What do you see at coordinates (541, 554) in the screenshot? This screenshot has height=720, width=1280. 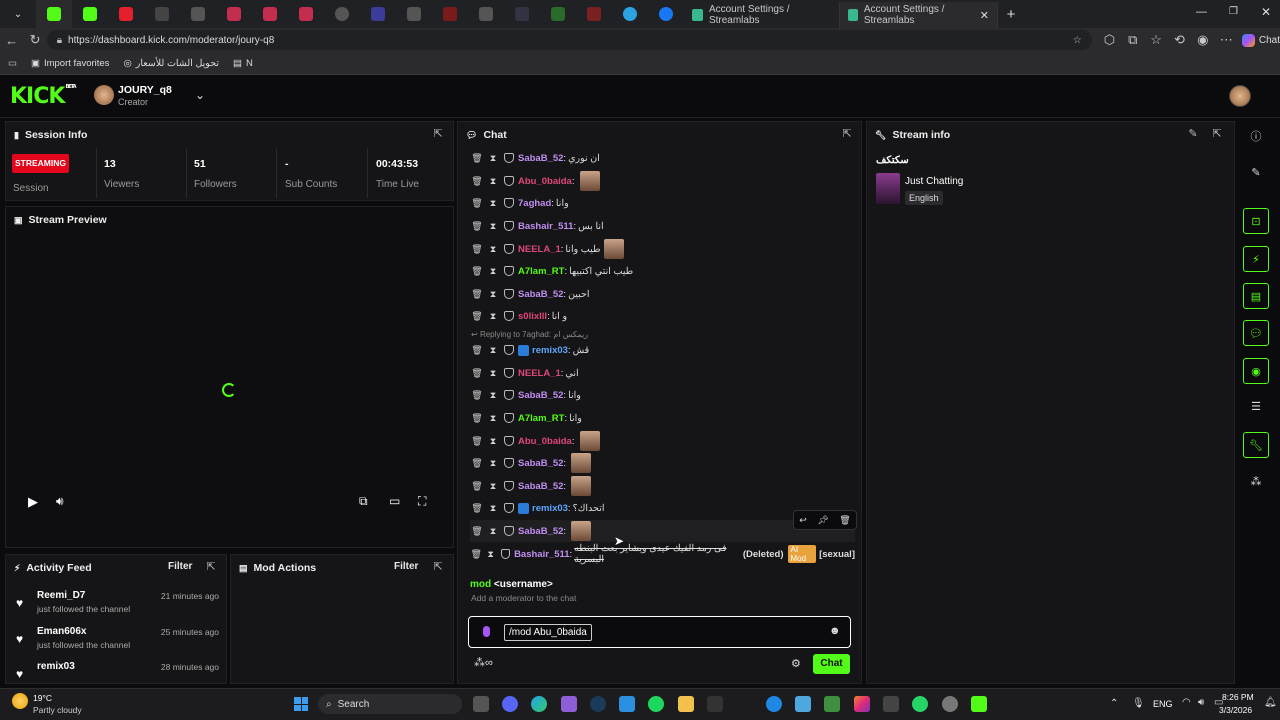 I see `chat-username: Bashair_511` at bounding box center [541, 554].